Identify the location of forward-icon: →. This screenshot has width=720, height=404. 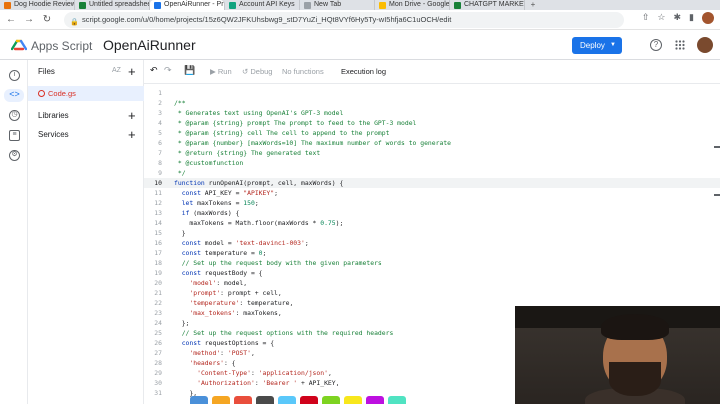
(29, 19).